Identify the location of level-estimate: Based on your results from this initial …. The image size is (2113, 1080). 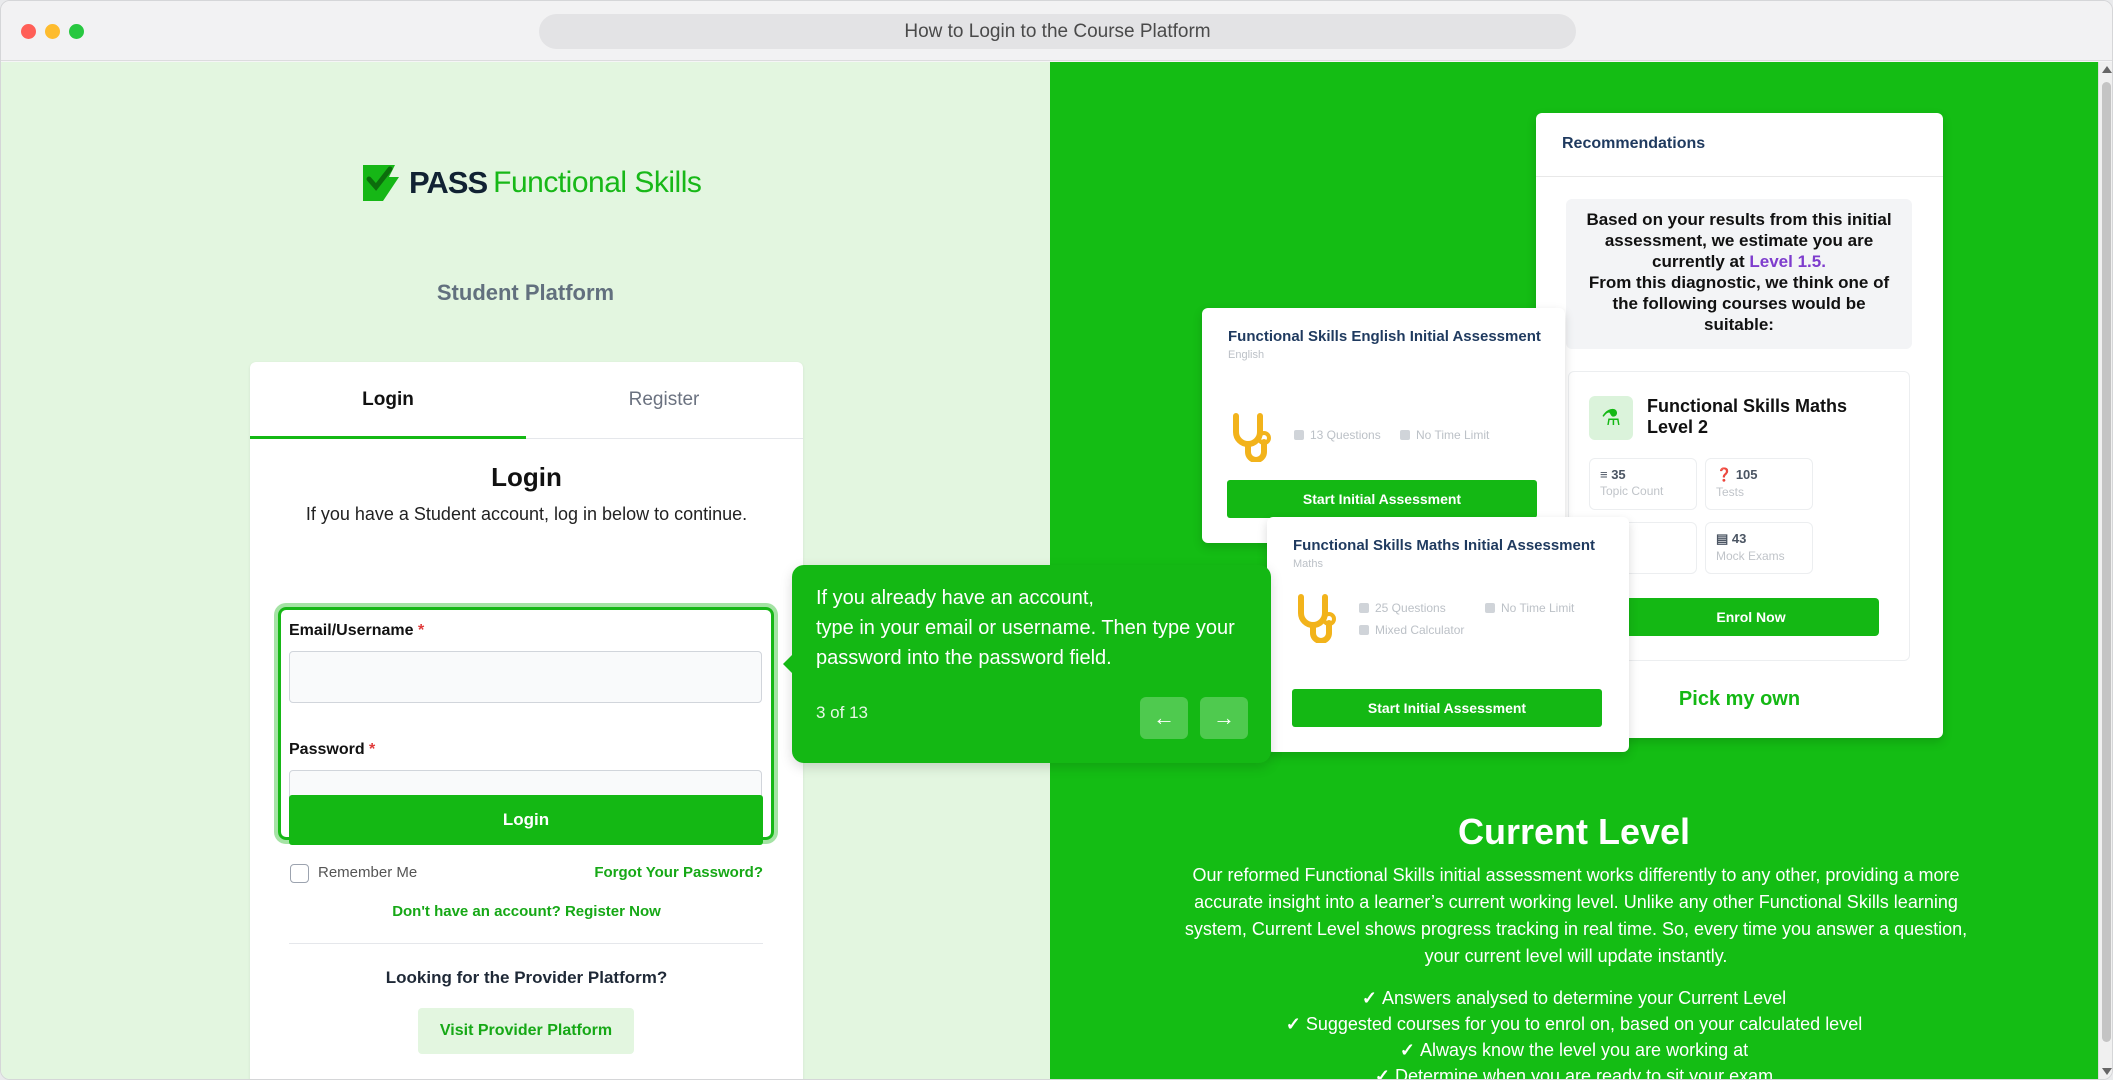
(1739, 274).